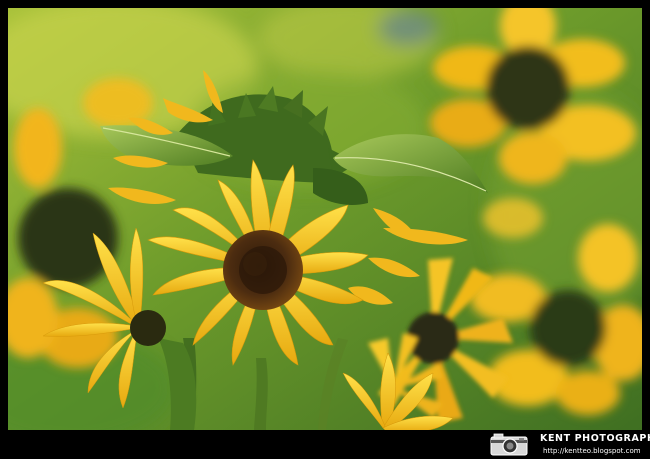 This screenshot has height=459, width=650. Describe the element at coordinates (595, 438) in the screenshot. I see `watermark-brand: KENT PHOTOGRAPHY` at that location.